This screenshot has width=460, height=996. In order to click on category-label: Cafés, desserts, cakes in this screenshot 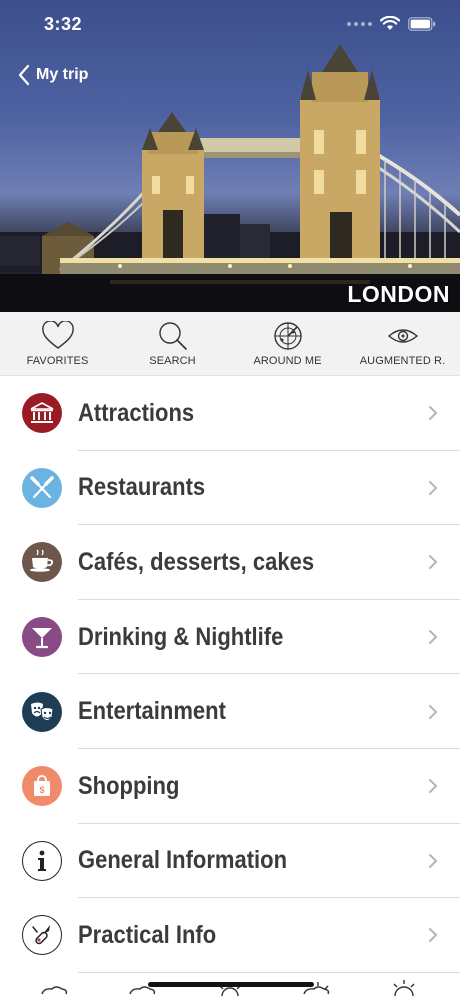, I will do `click(196, 561)`.